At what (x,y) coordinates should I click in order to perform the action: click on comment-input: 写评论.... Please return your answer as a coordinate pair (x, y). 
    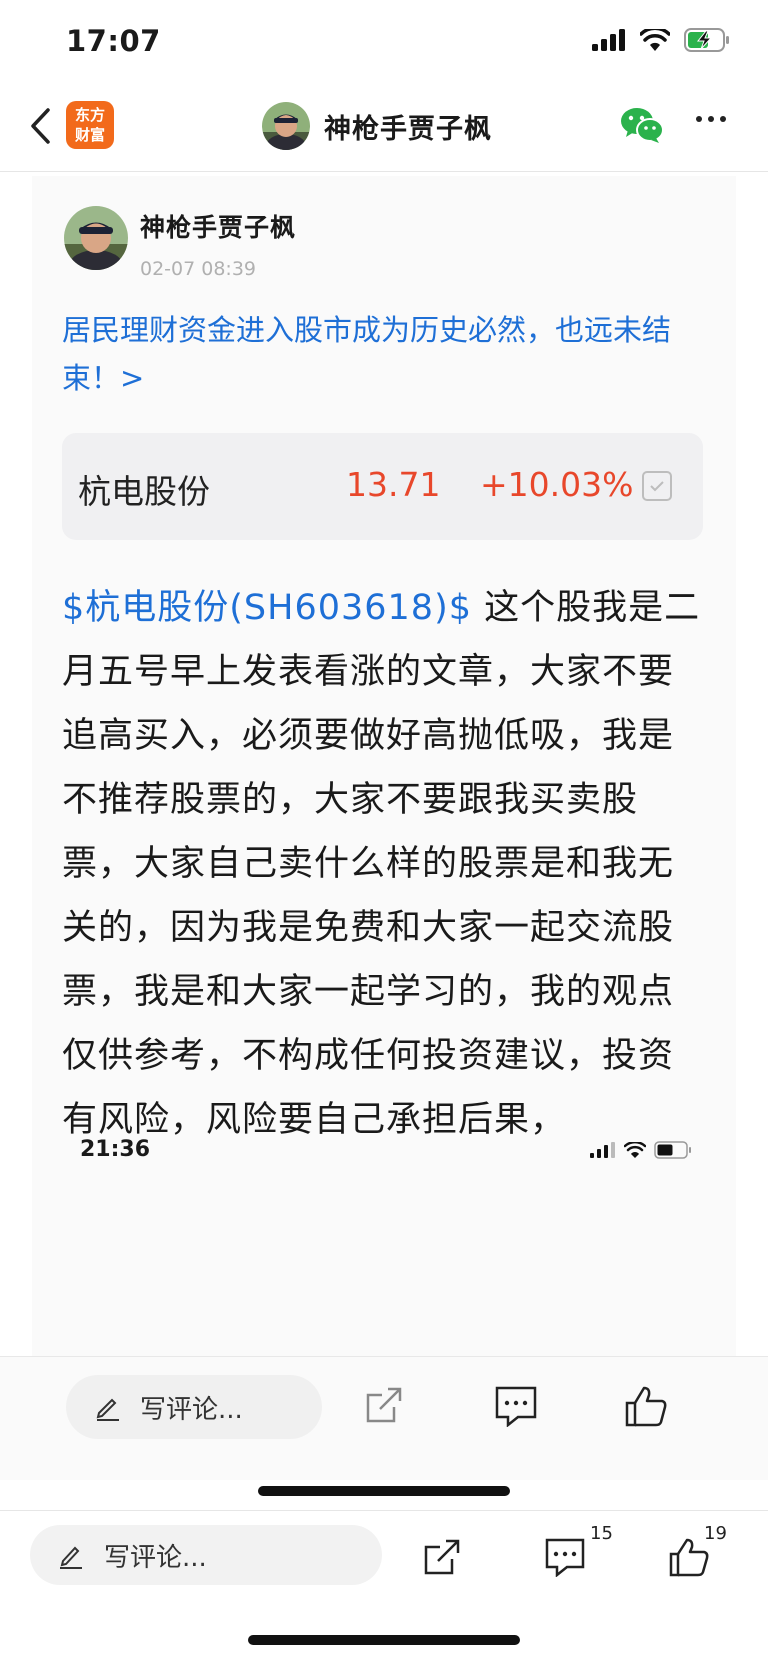
    Looking at the image, I should click on (206, 1555).